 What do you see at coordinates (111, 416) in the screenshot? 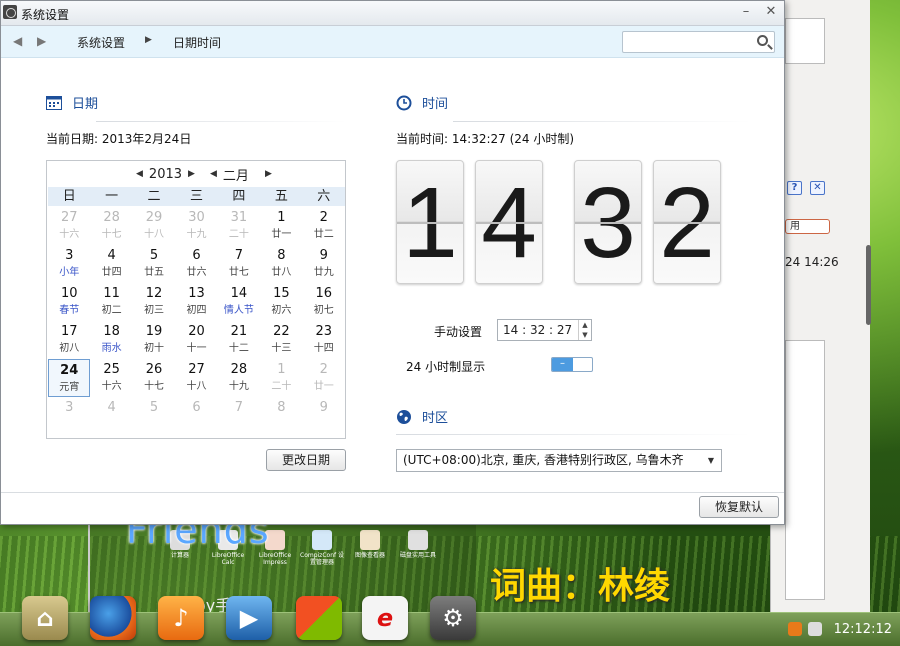
I see `calendar-day: 4` at bounding box center [111, 416].